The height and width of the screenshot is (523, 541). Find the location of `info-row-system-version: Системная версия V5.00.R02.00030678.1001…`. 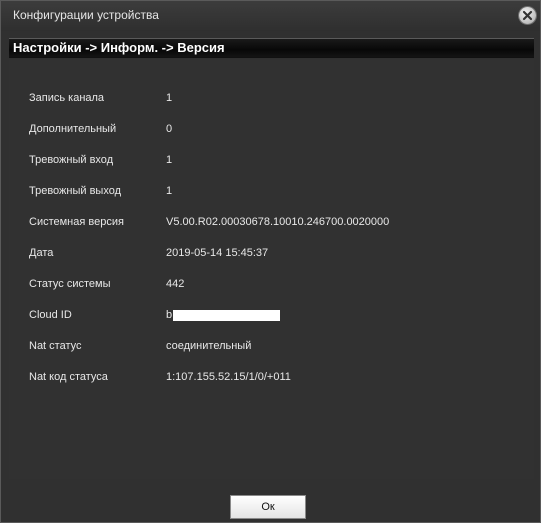

info-row-system-version: Системная версия V5.00.R02.00030678.1001… is located at coordinates (271, 222).